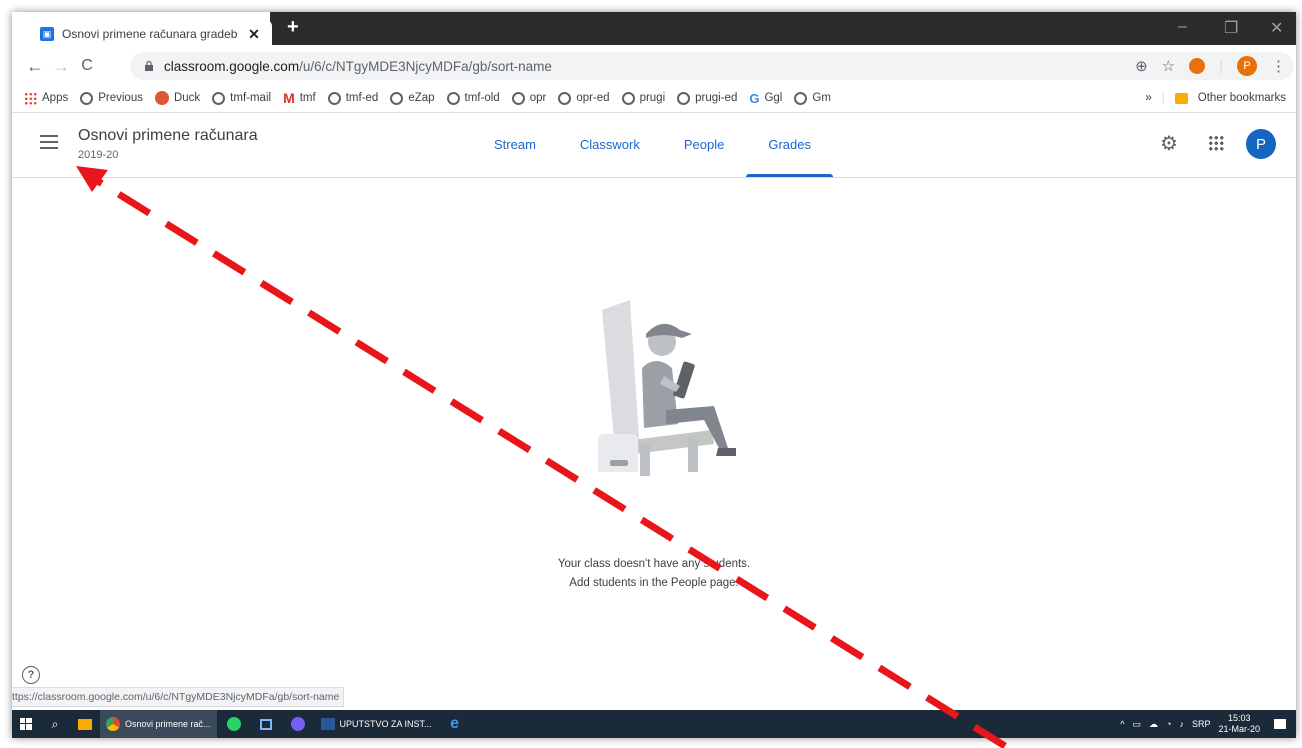  What do you see at coordinates (704, 145) in the screenshot?
I see `tab-people: People` at bounding box center [704, 145].